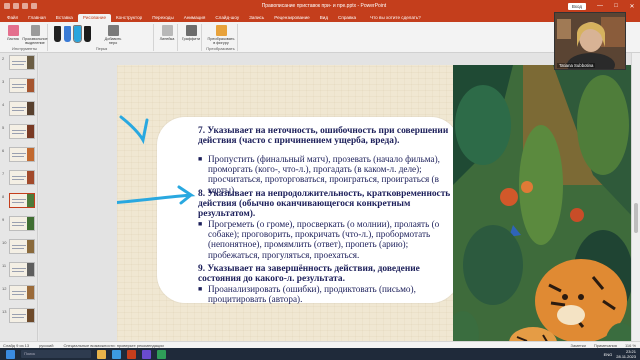 The image size is (640, 360). What do you see at coordinates (46, 345) in the screenshot?
I see `language-indicator: русский` at bounding box center [46, 345].